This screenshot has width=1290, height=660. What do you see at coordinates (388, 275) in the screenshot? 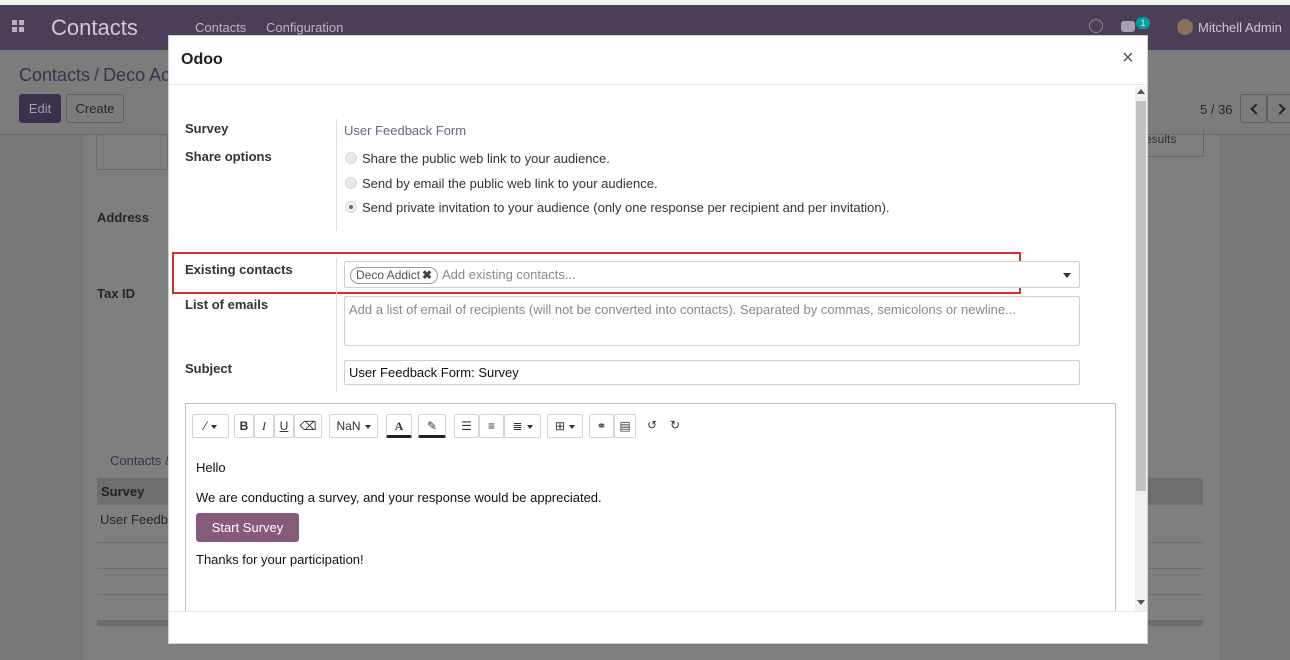
I see `contact-tag-label: Deco Addict` at bounding box center [388, 275].